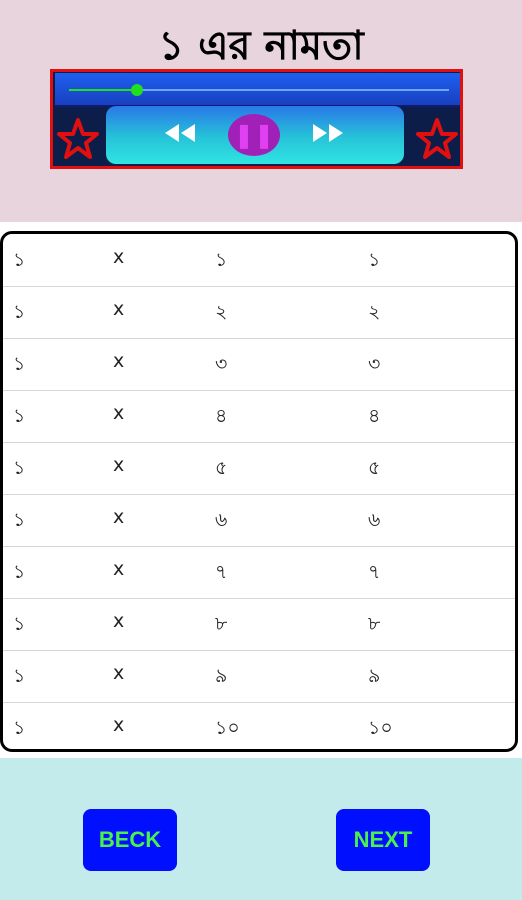  I want to click on product-cell: ৩, so click(374, 364).